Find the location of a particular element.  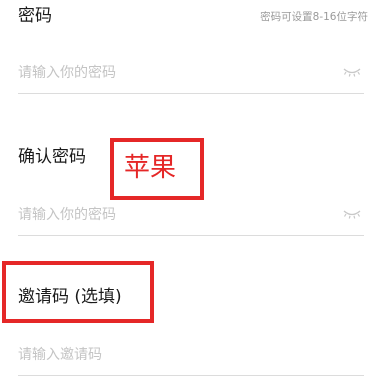

confirm-password-label: 确认密码 is located at coordinates (52, 157).